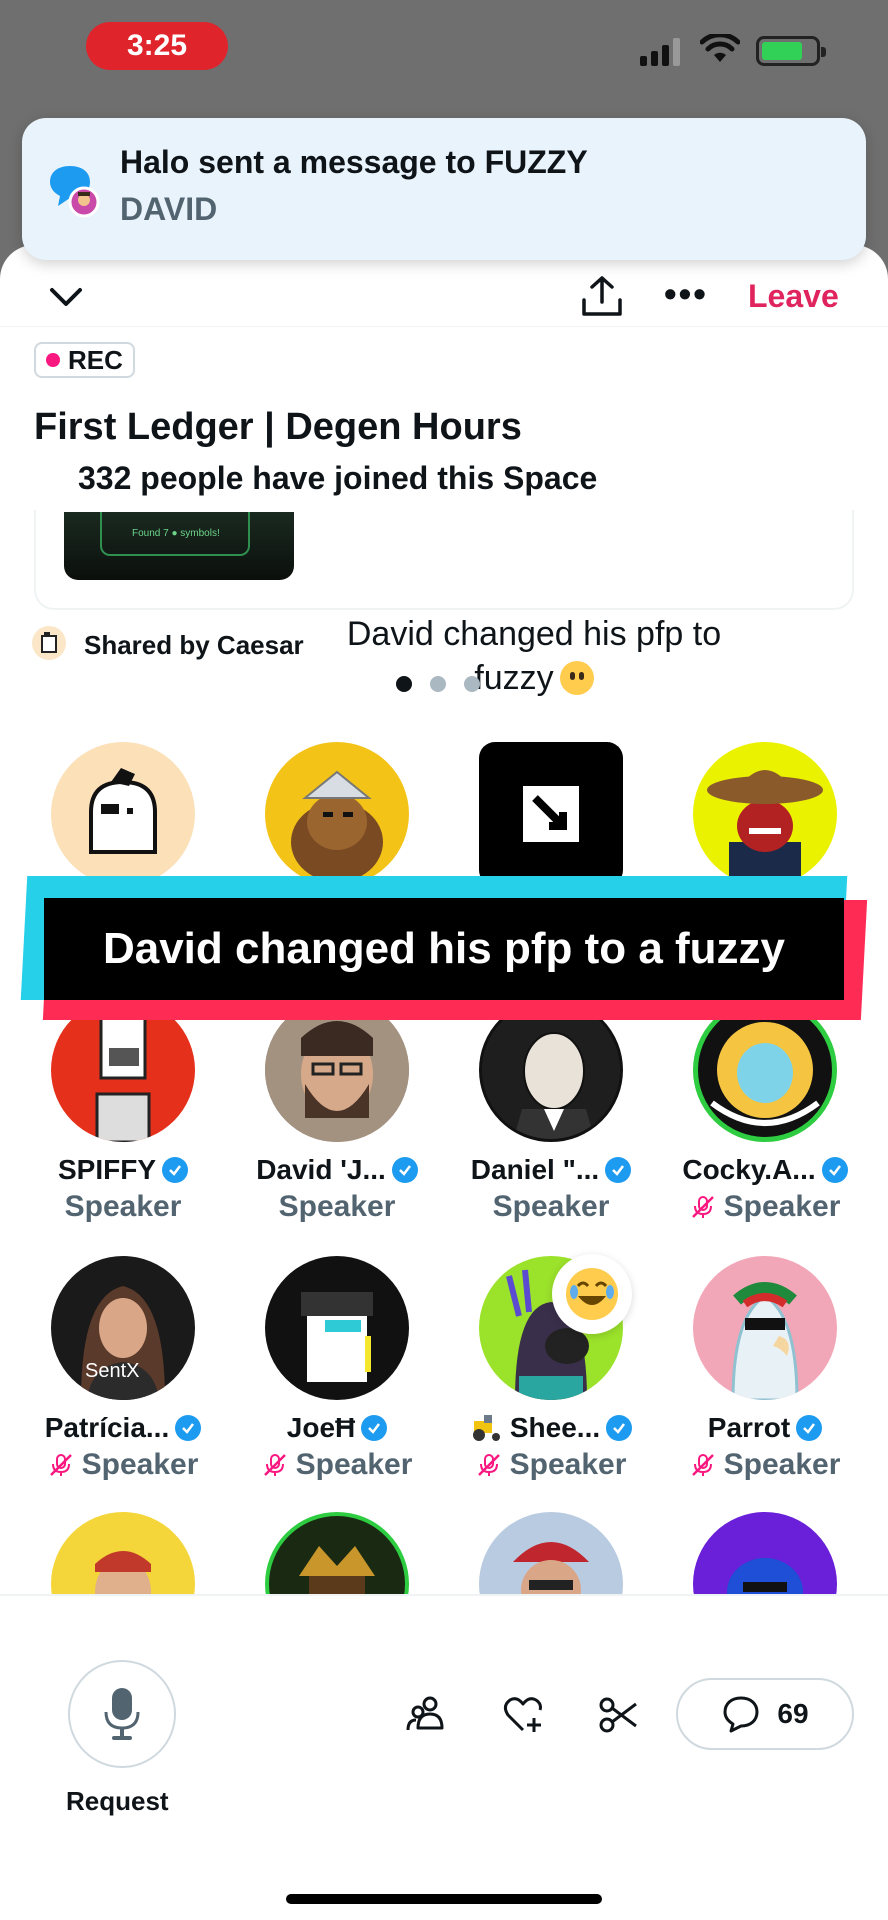 The image size is (888, 1920). What do you see at coordinates (444, 1595) in the screenshot?
I see `bottom-divider` at bounding box center [444, 1595].